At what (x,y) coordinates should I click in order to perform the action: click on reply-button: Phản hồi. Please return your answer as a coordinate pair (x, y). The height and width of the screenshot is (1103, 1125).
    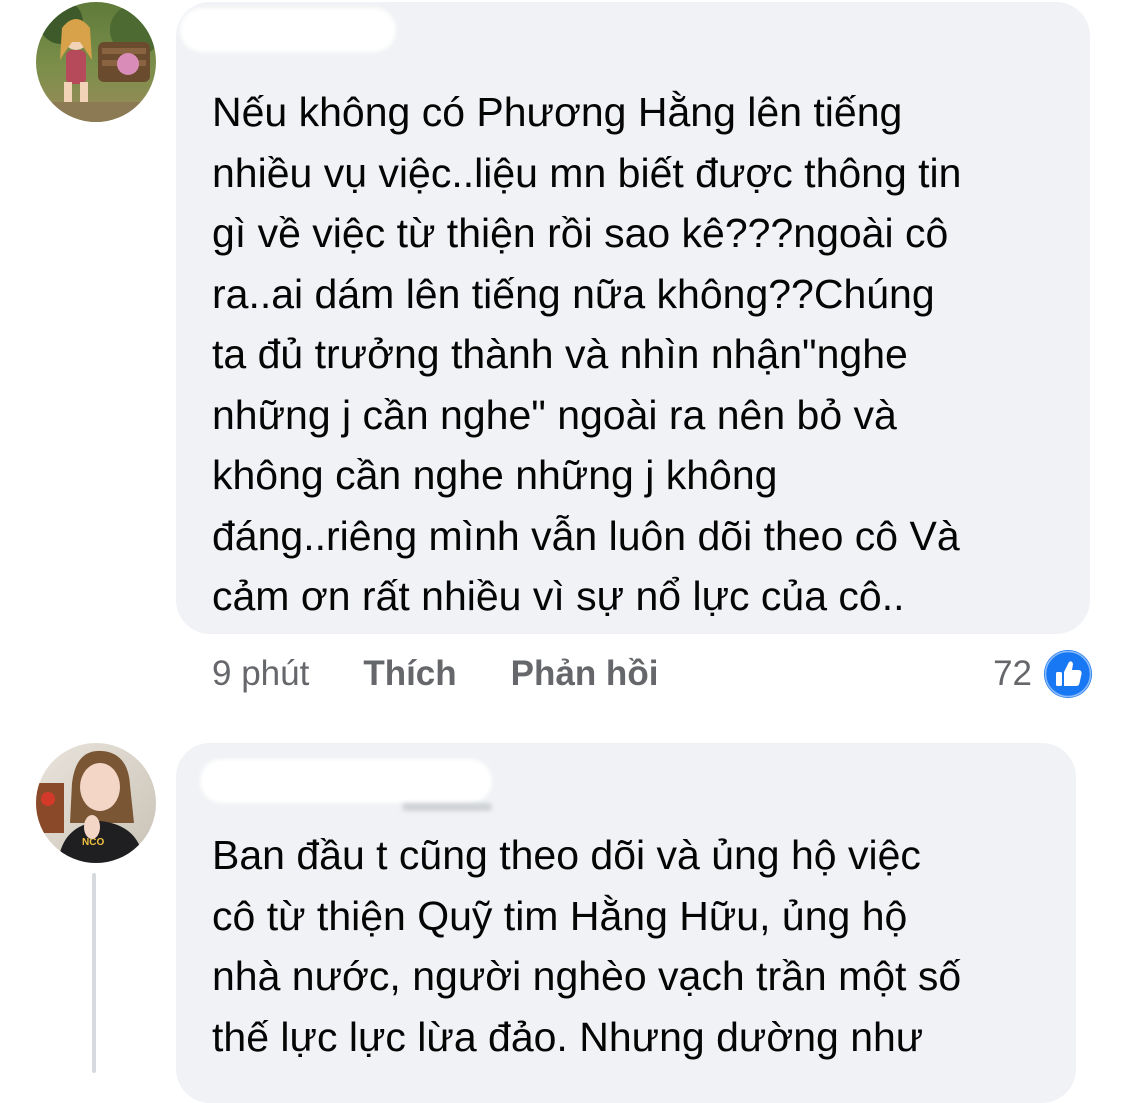
    Looking at the image, I should click on (585, 674).